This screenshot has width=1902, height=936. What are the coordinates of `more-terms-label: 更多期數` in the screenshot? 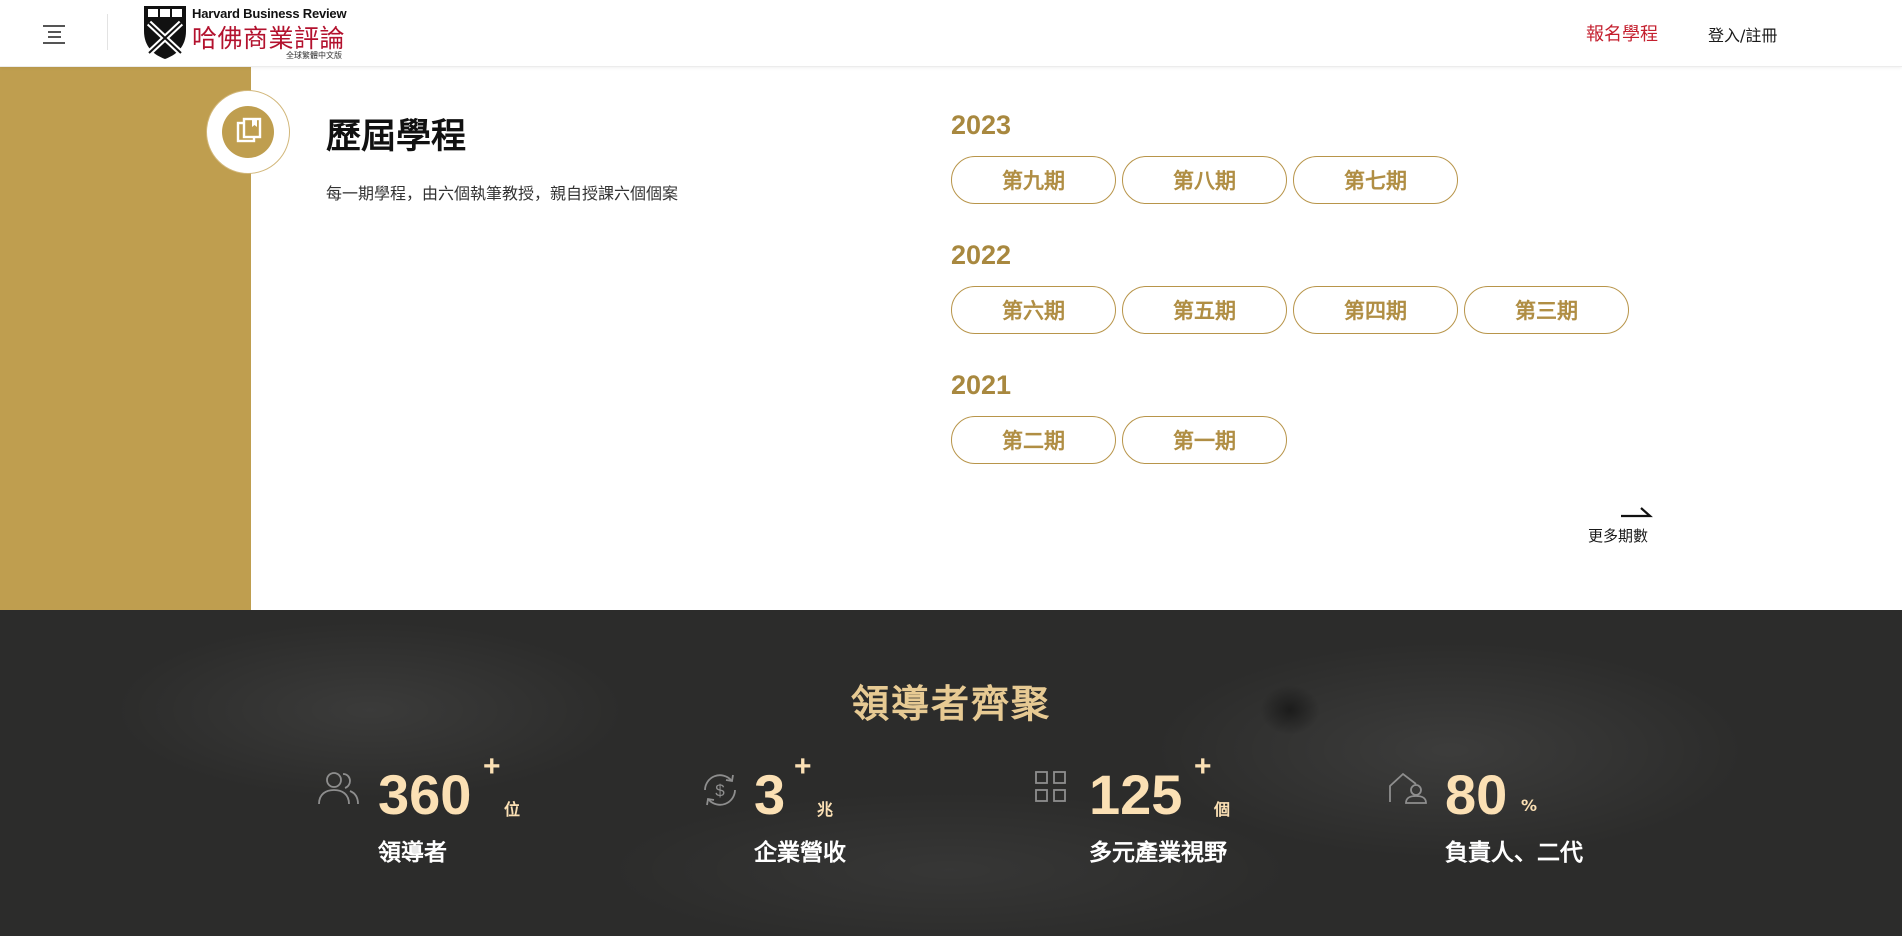 It's located at (1618, 536).